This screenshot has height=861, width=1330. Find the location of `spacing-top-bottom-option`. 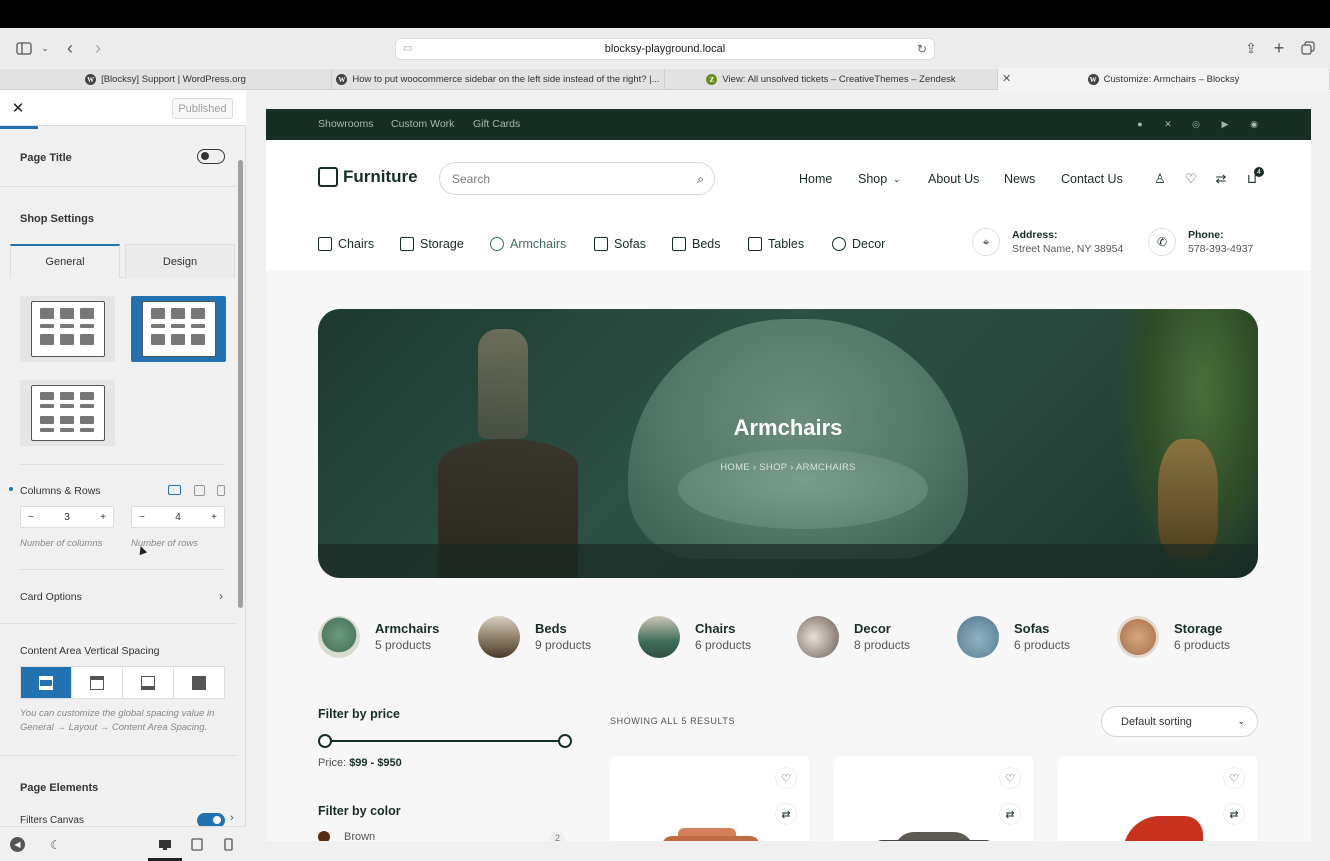

spacing-top-bottom-option is located at coordinates (46, 682).